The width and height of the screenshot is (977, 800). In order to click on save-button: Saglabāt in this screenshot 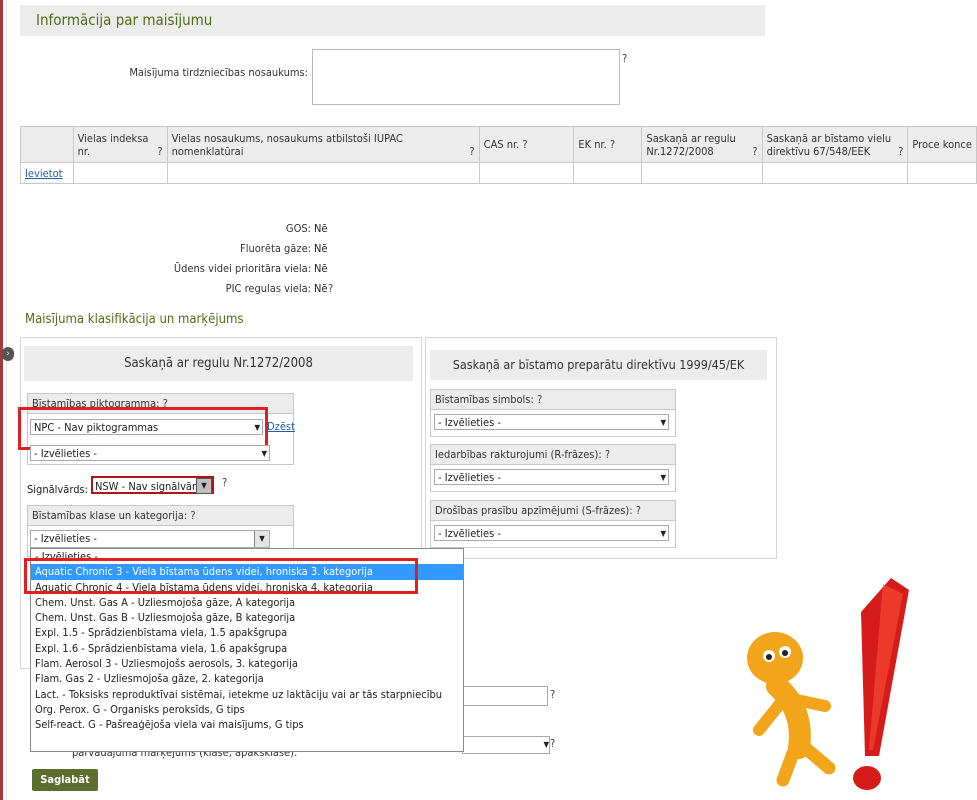, I will do `click(65, 780)`.